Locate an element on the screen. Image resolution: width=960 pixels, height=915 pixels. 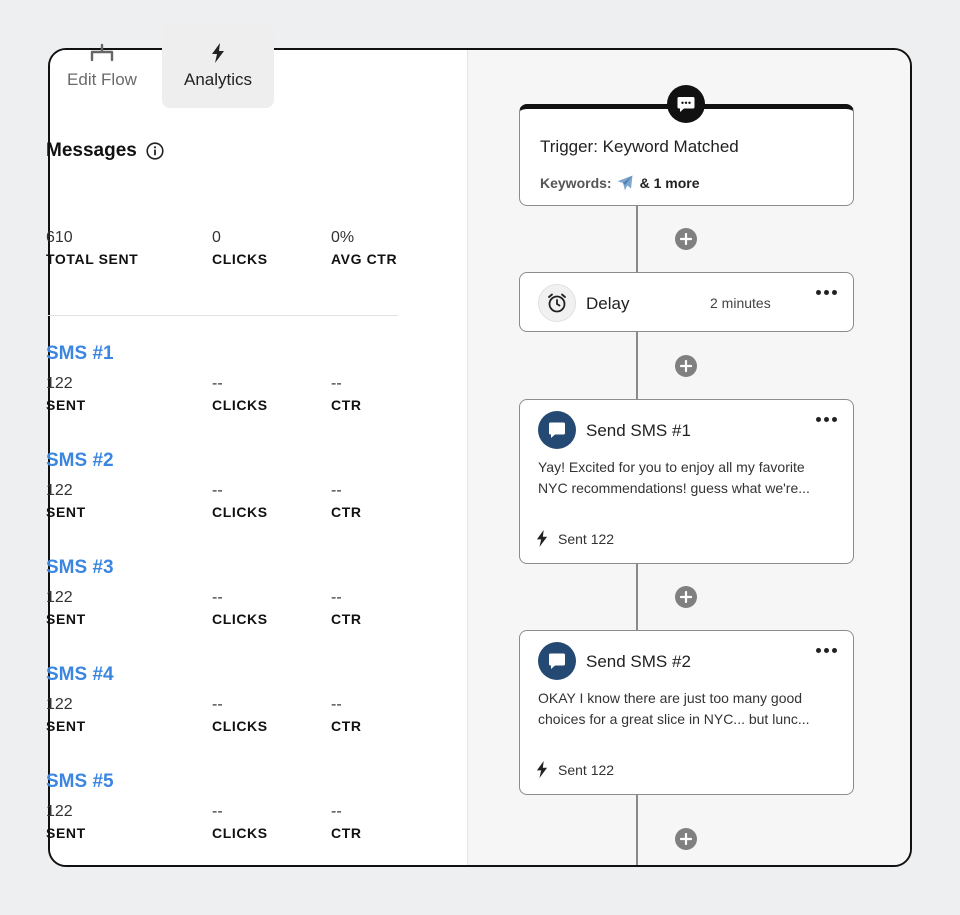
stat-avg-ctr: 0% AVG CTR is located at coordinates (364, 248).